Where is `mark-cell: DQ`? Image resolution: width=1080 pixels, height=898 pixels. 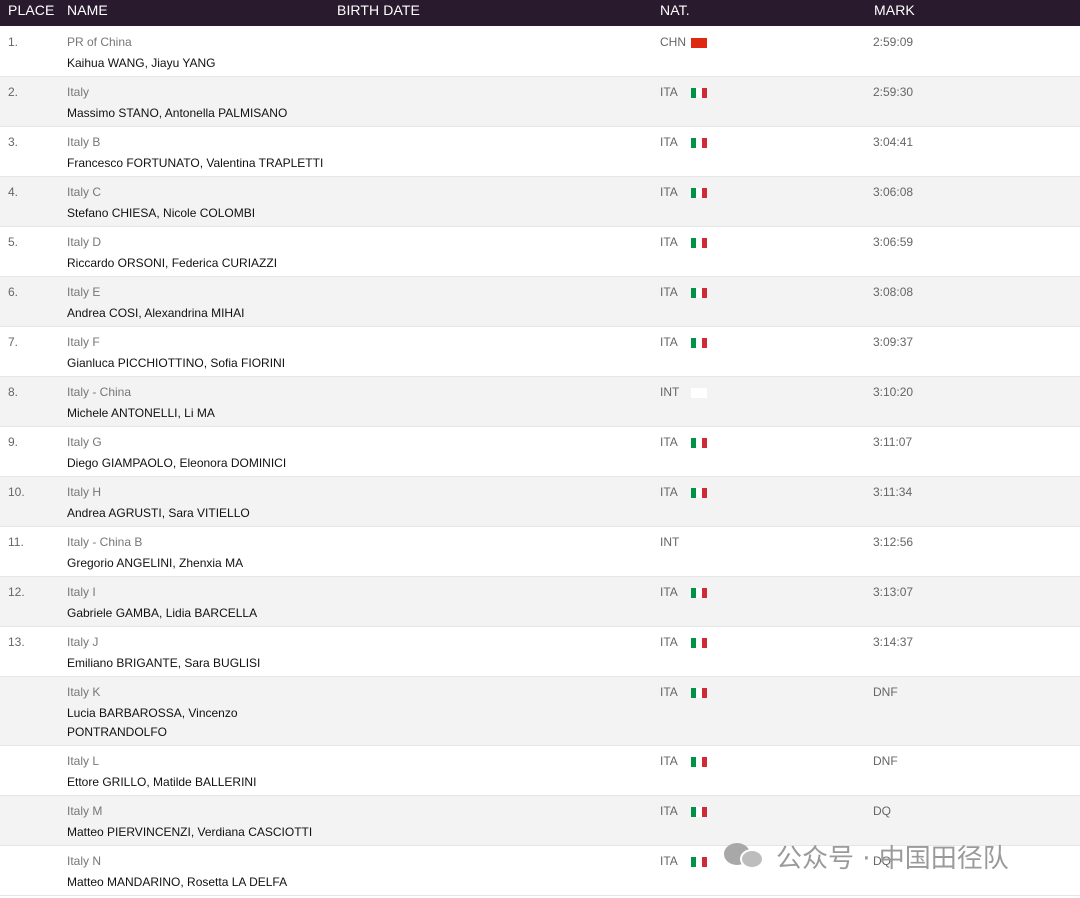
mark-cell: DQ is located at coordinates (882, 811).